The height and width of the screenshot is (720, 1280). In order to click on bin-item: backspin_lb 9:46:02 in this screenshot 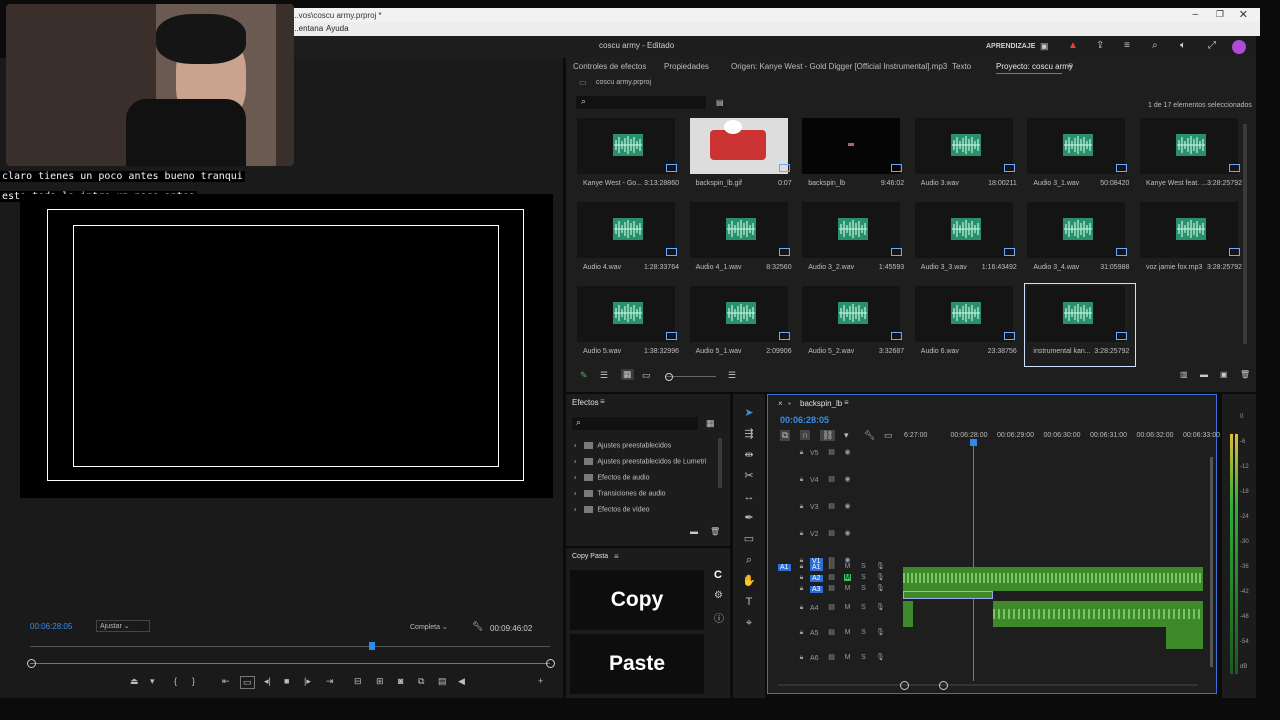, I will do `click(855, 157)`.